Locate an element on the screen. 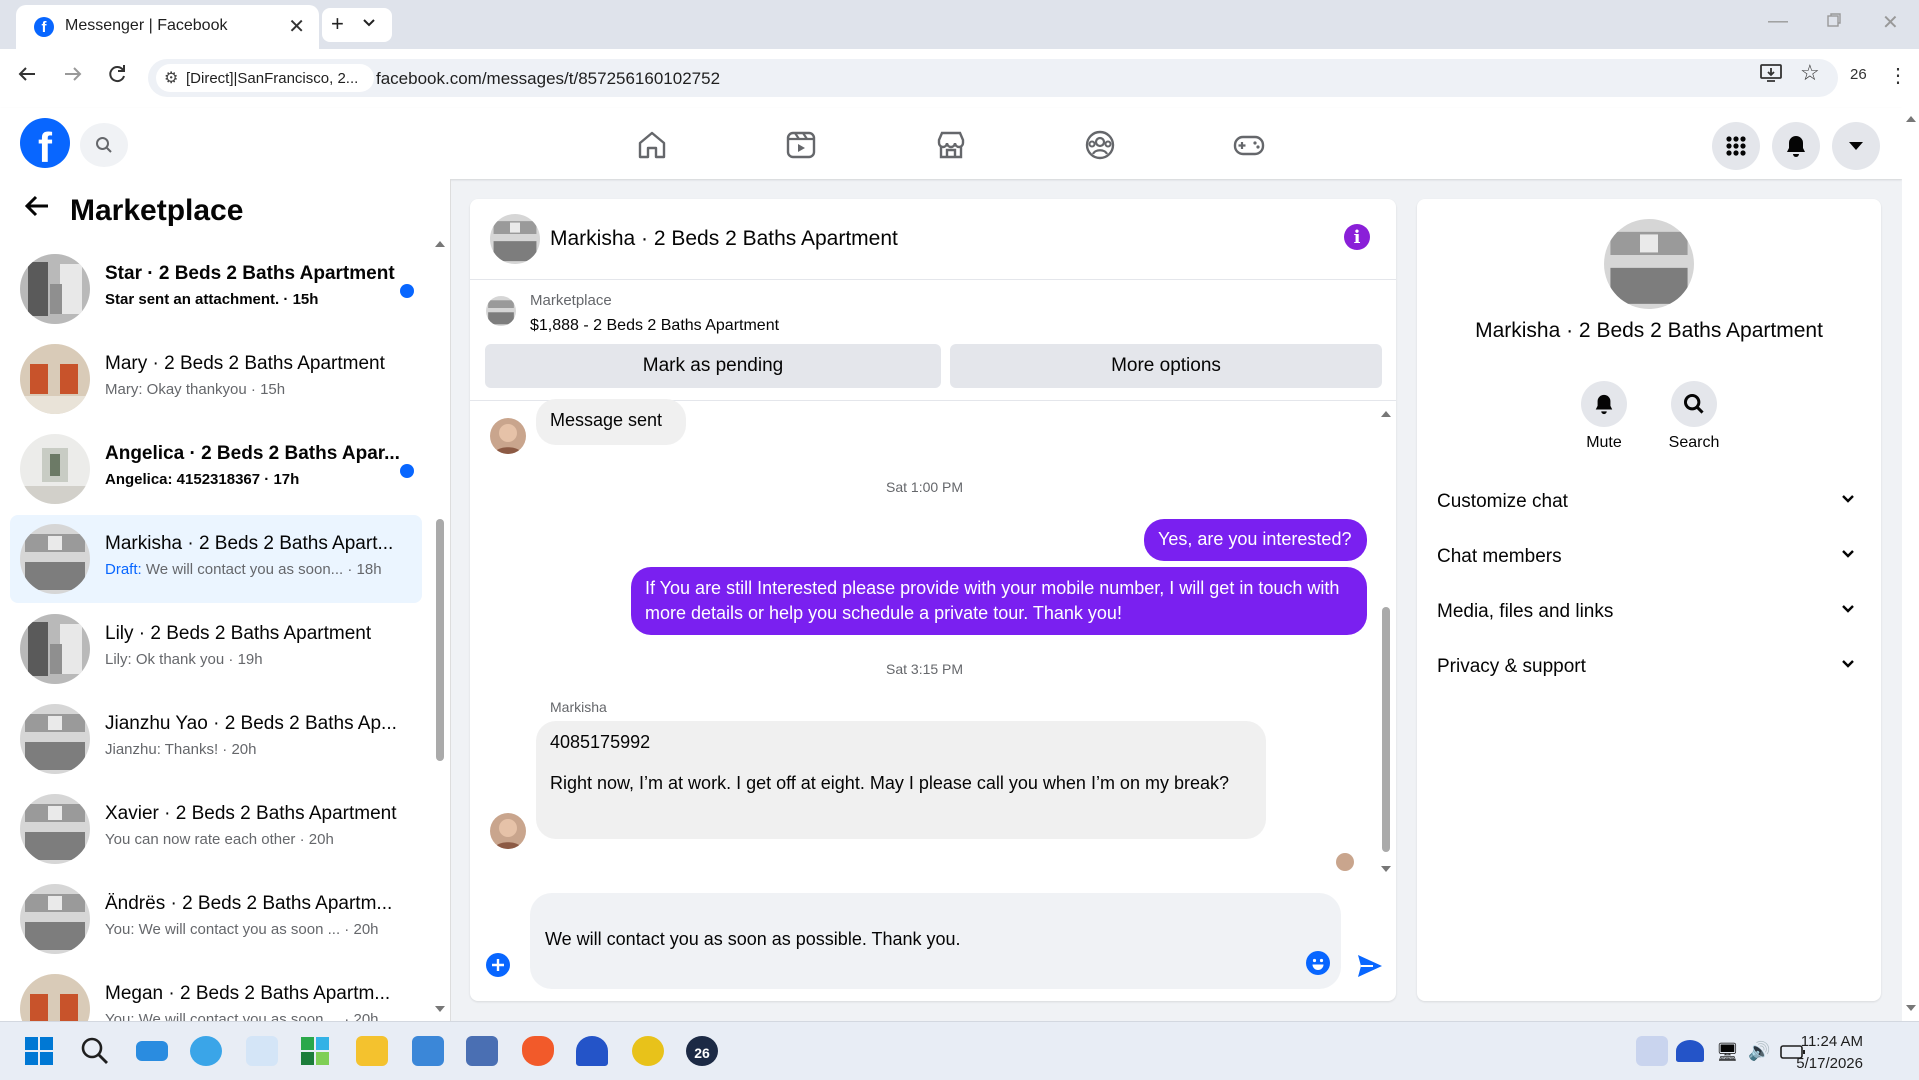 The height and width of the screenshot is (1080, 1919). caret-down-icon is located at coordinates (1856, 146).